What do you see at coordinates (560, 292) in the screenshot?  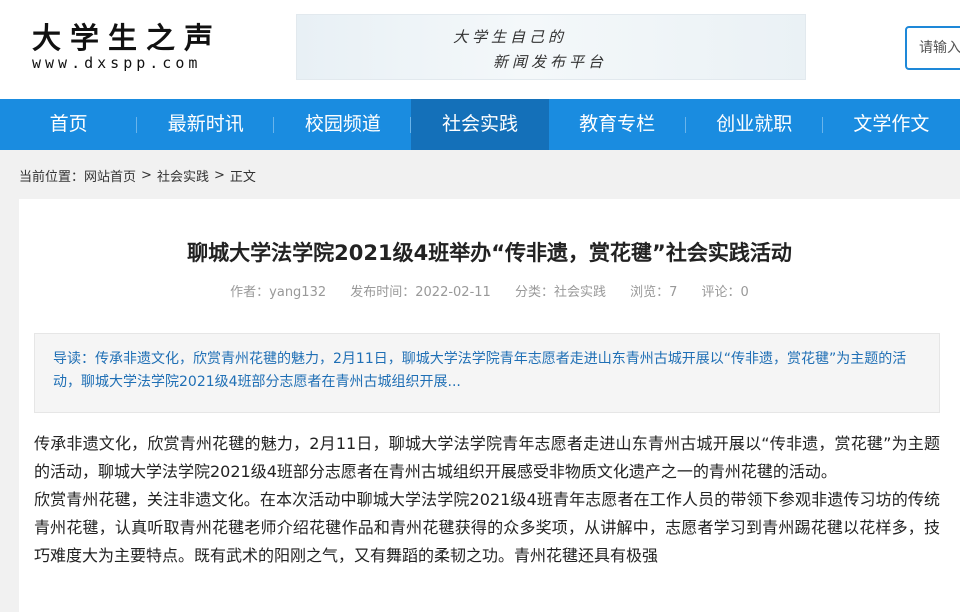 I see `article-category: 分类：社会实践` at bounding box center [560, 292].